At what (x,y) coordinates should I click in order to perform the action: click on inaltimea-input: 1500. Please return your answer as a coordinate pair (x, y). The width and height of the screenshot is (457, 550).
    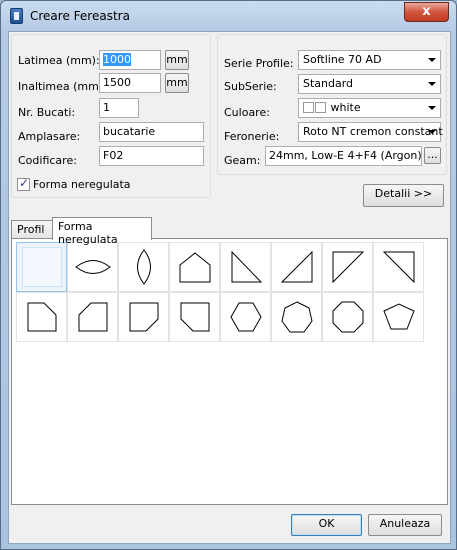
    Looking at the image, I should click on (130, 83).